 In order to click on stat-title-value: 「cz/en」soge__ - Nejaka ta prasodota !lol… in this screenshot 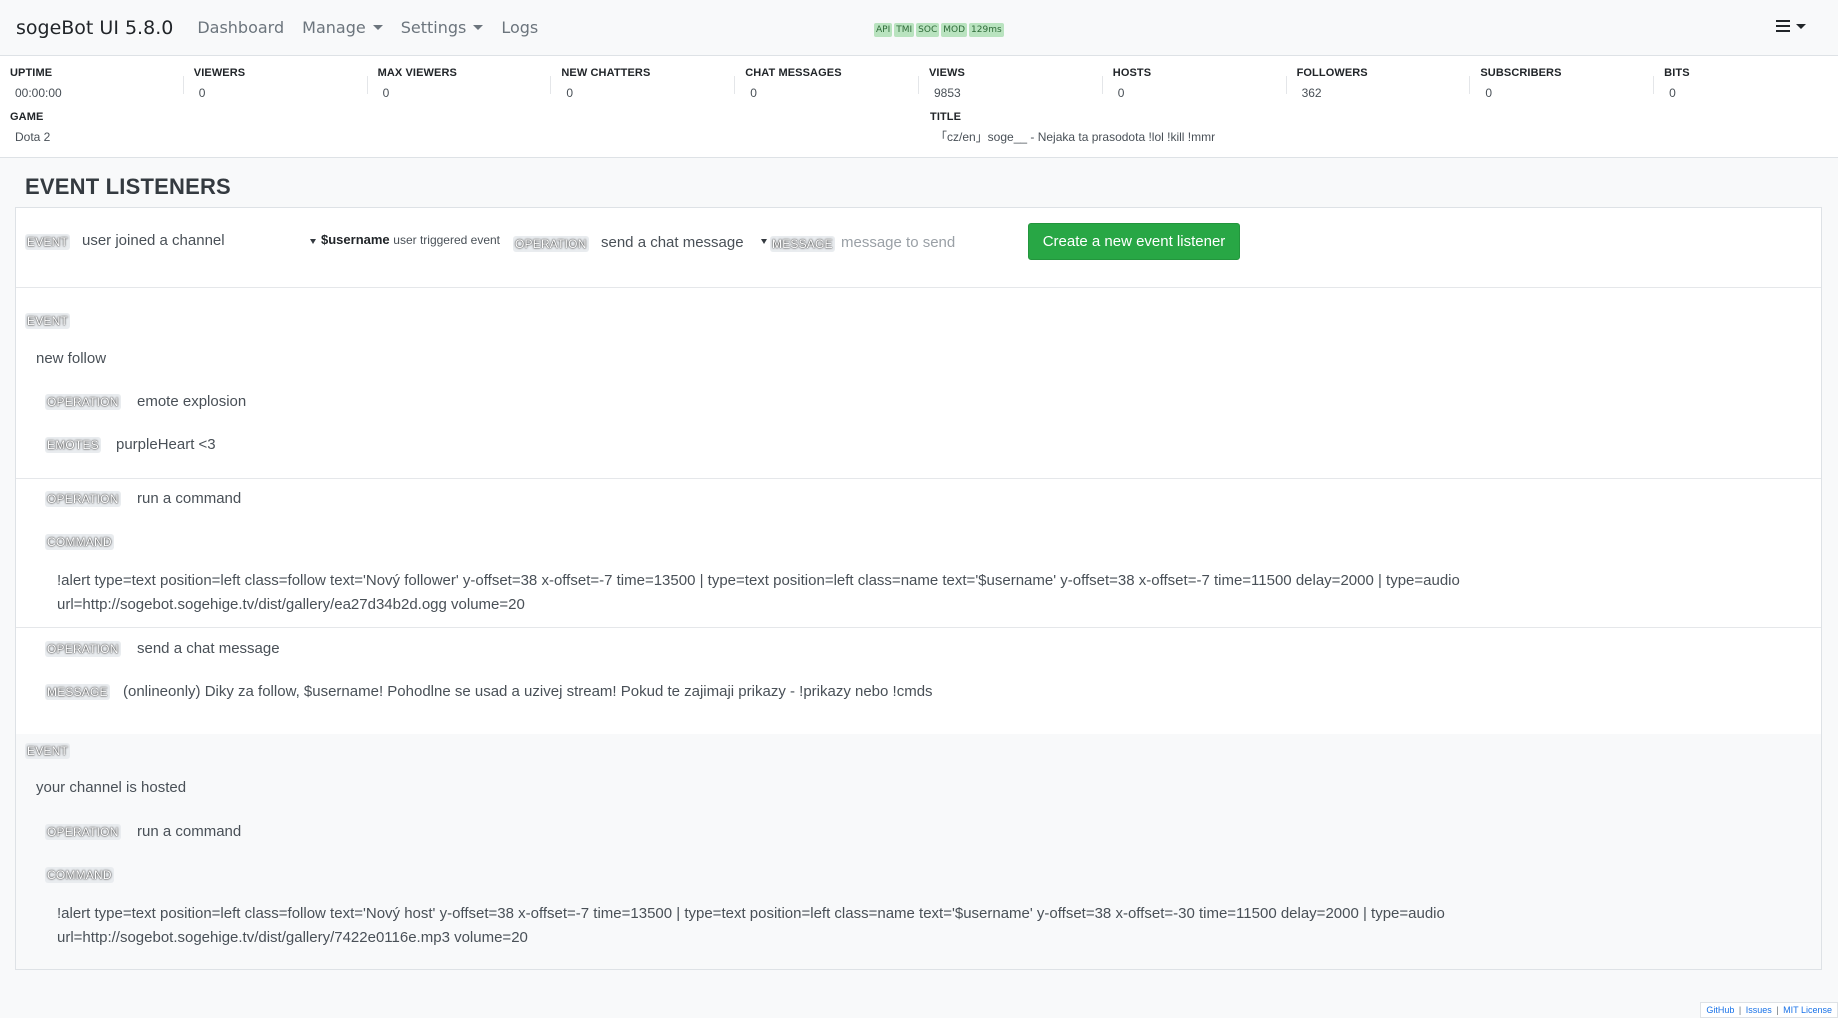, I will do `click(1375, 135)`.